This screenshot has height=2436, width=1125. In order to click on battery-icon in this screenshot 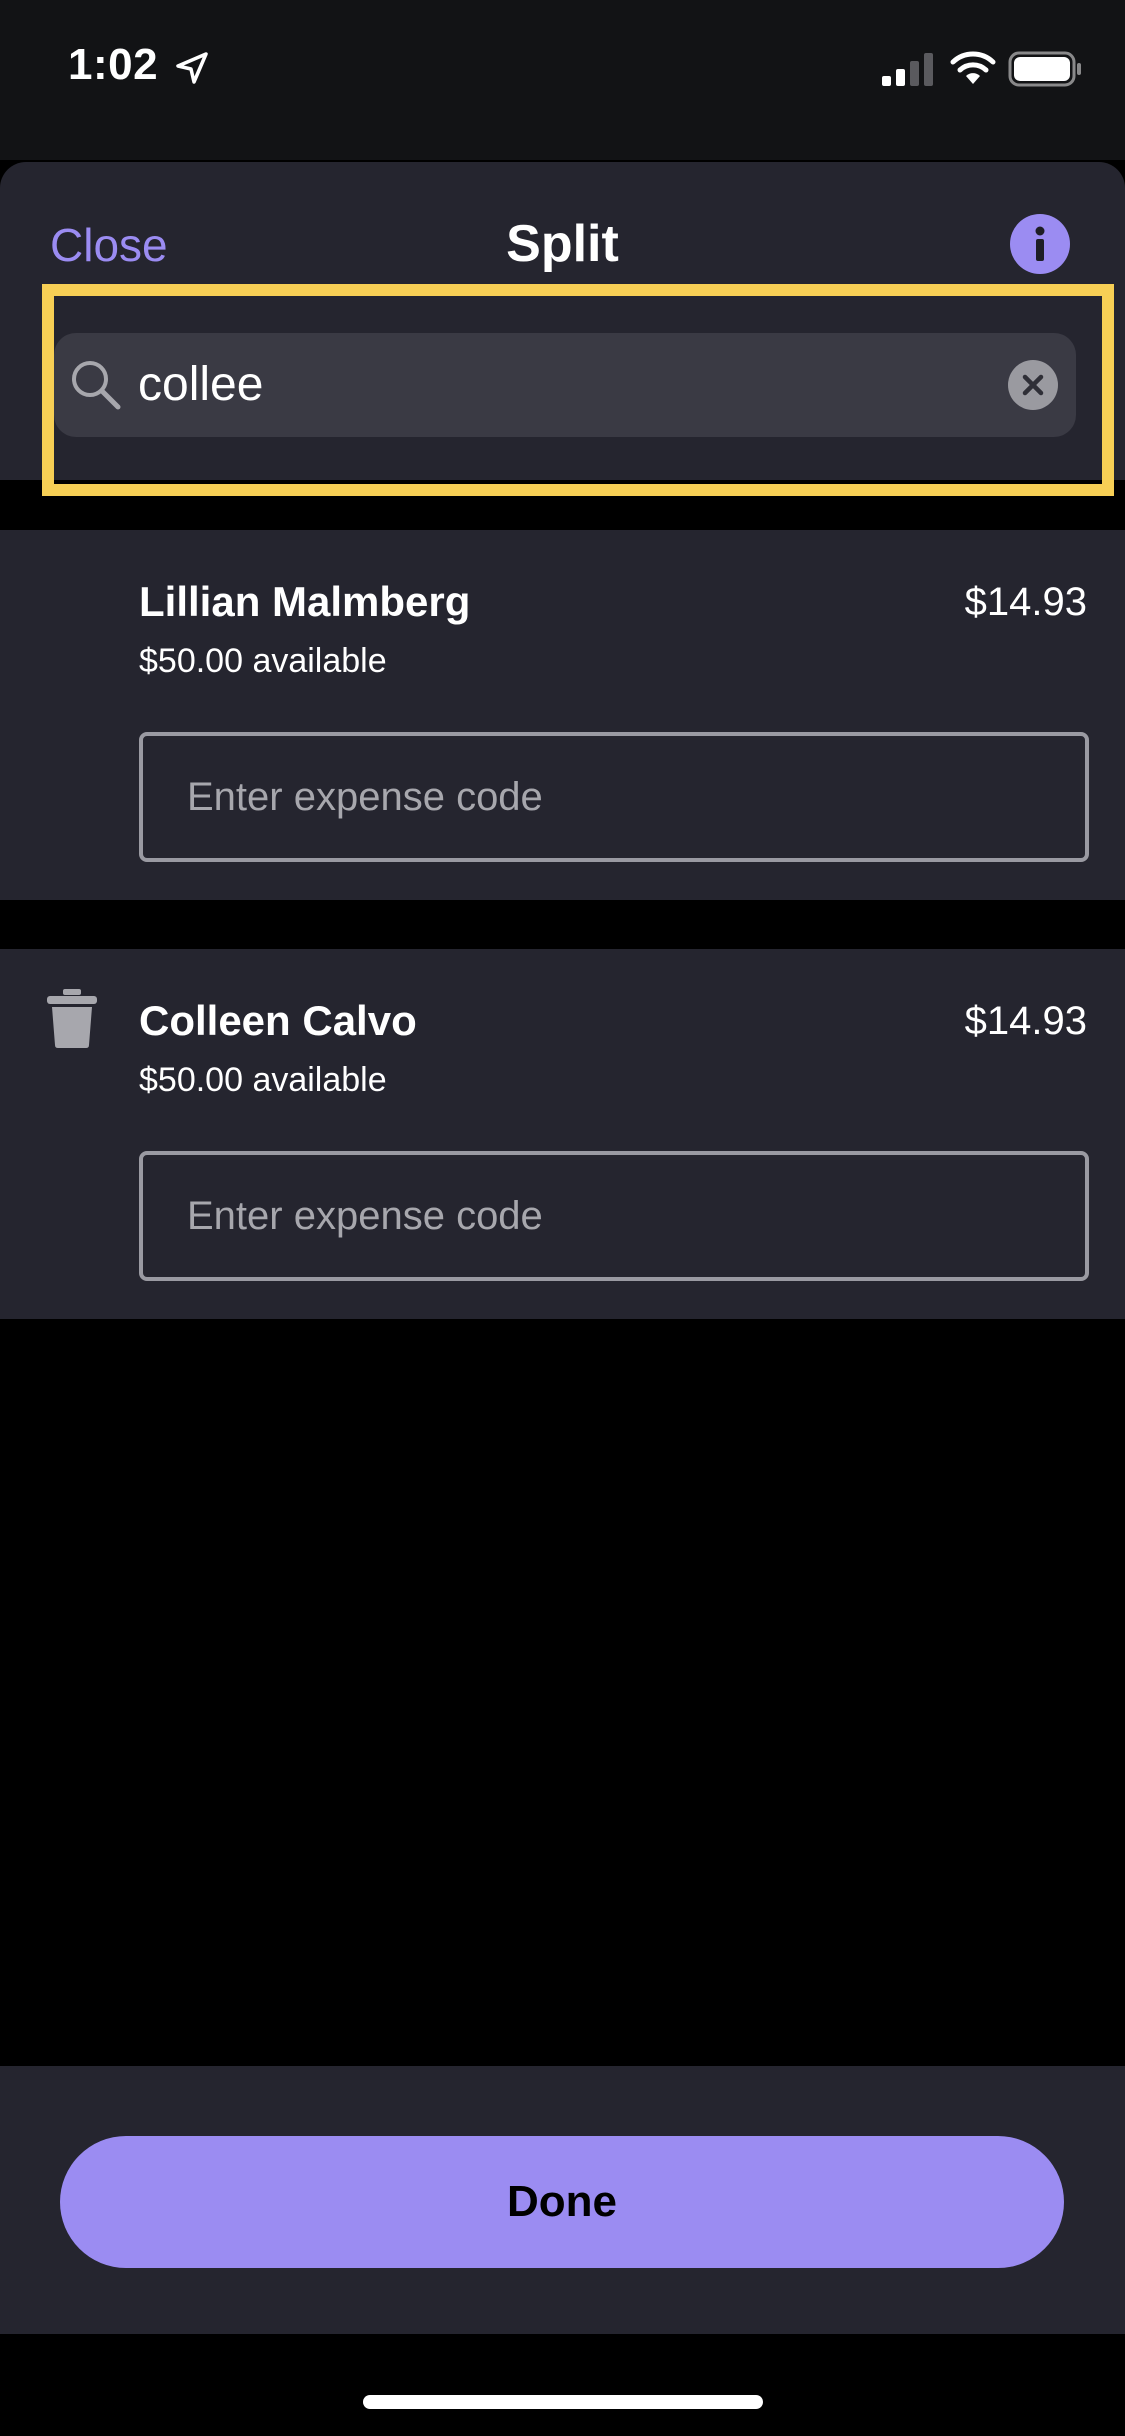, I will do `click(1044, 69)`.